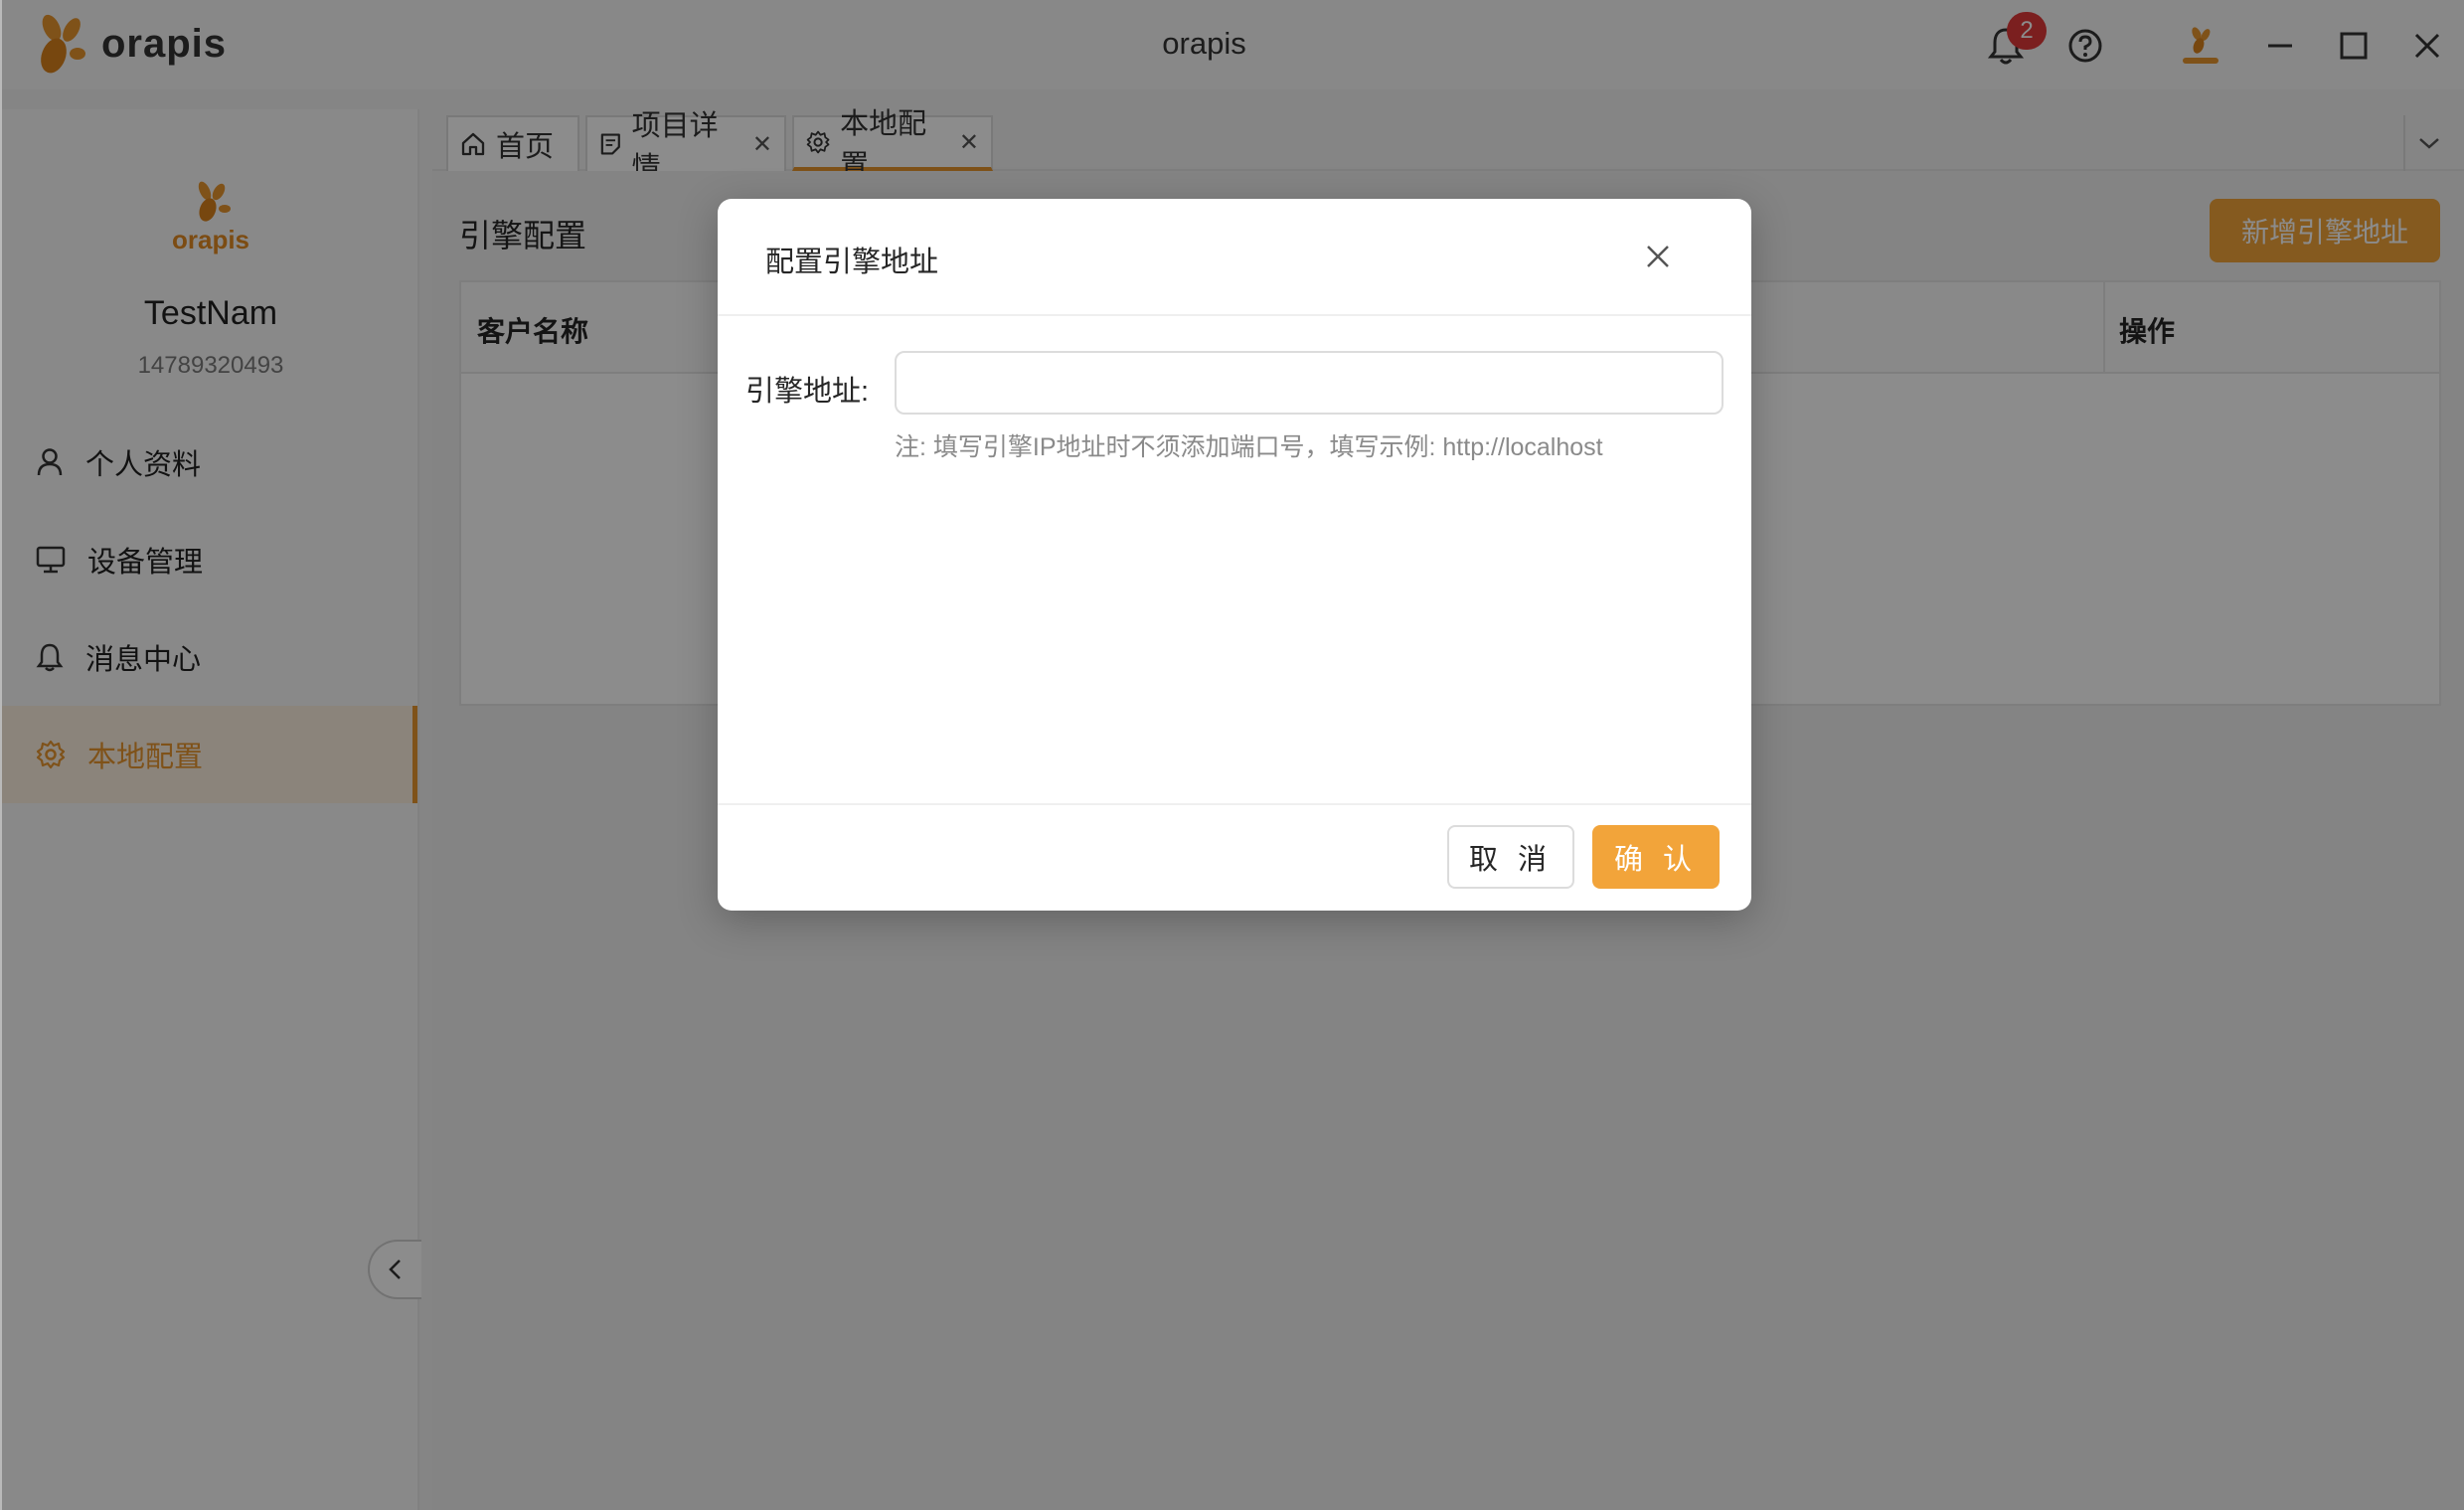 Image resolution: width=2464 pixels, height=1510 pixels. I want to click on dialog-close-button, so click(1658, 256).